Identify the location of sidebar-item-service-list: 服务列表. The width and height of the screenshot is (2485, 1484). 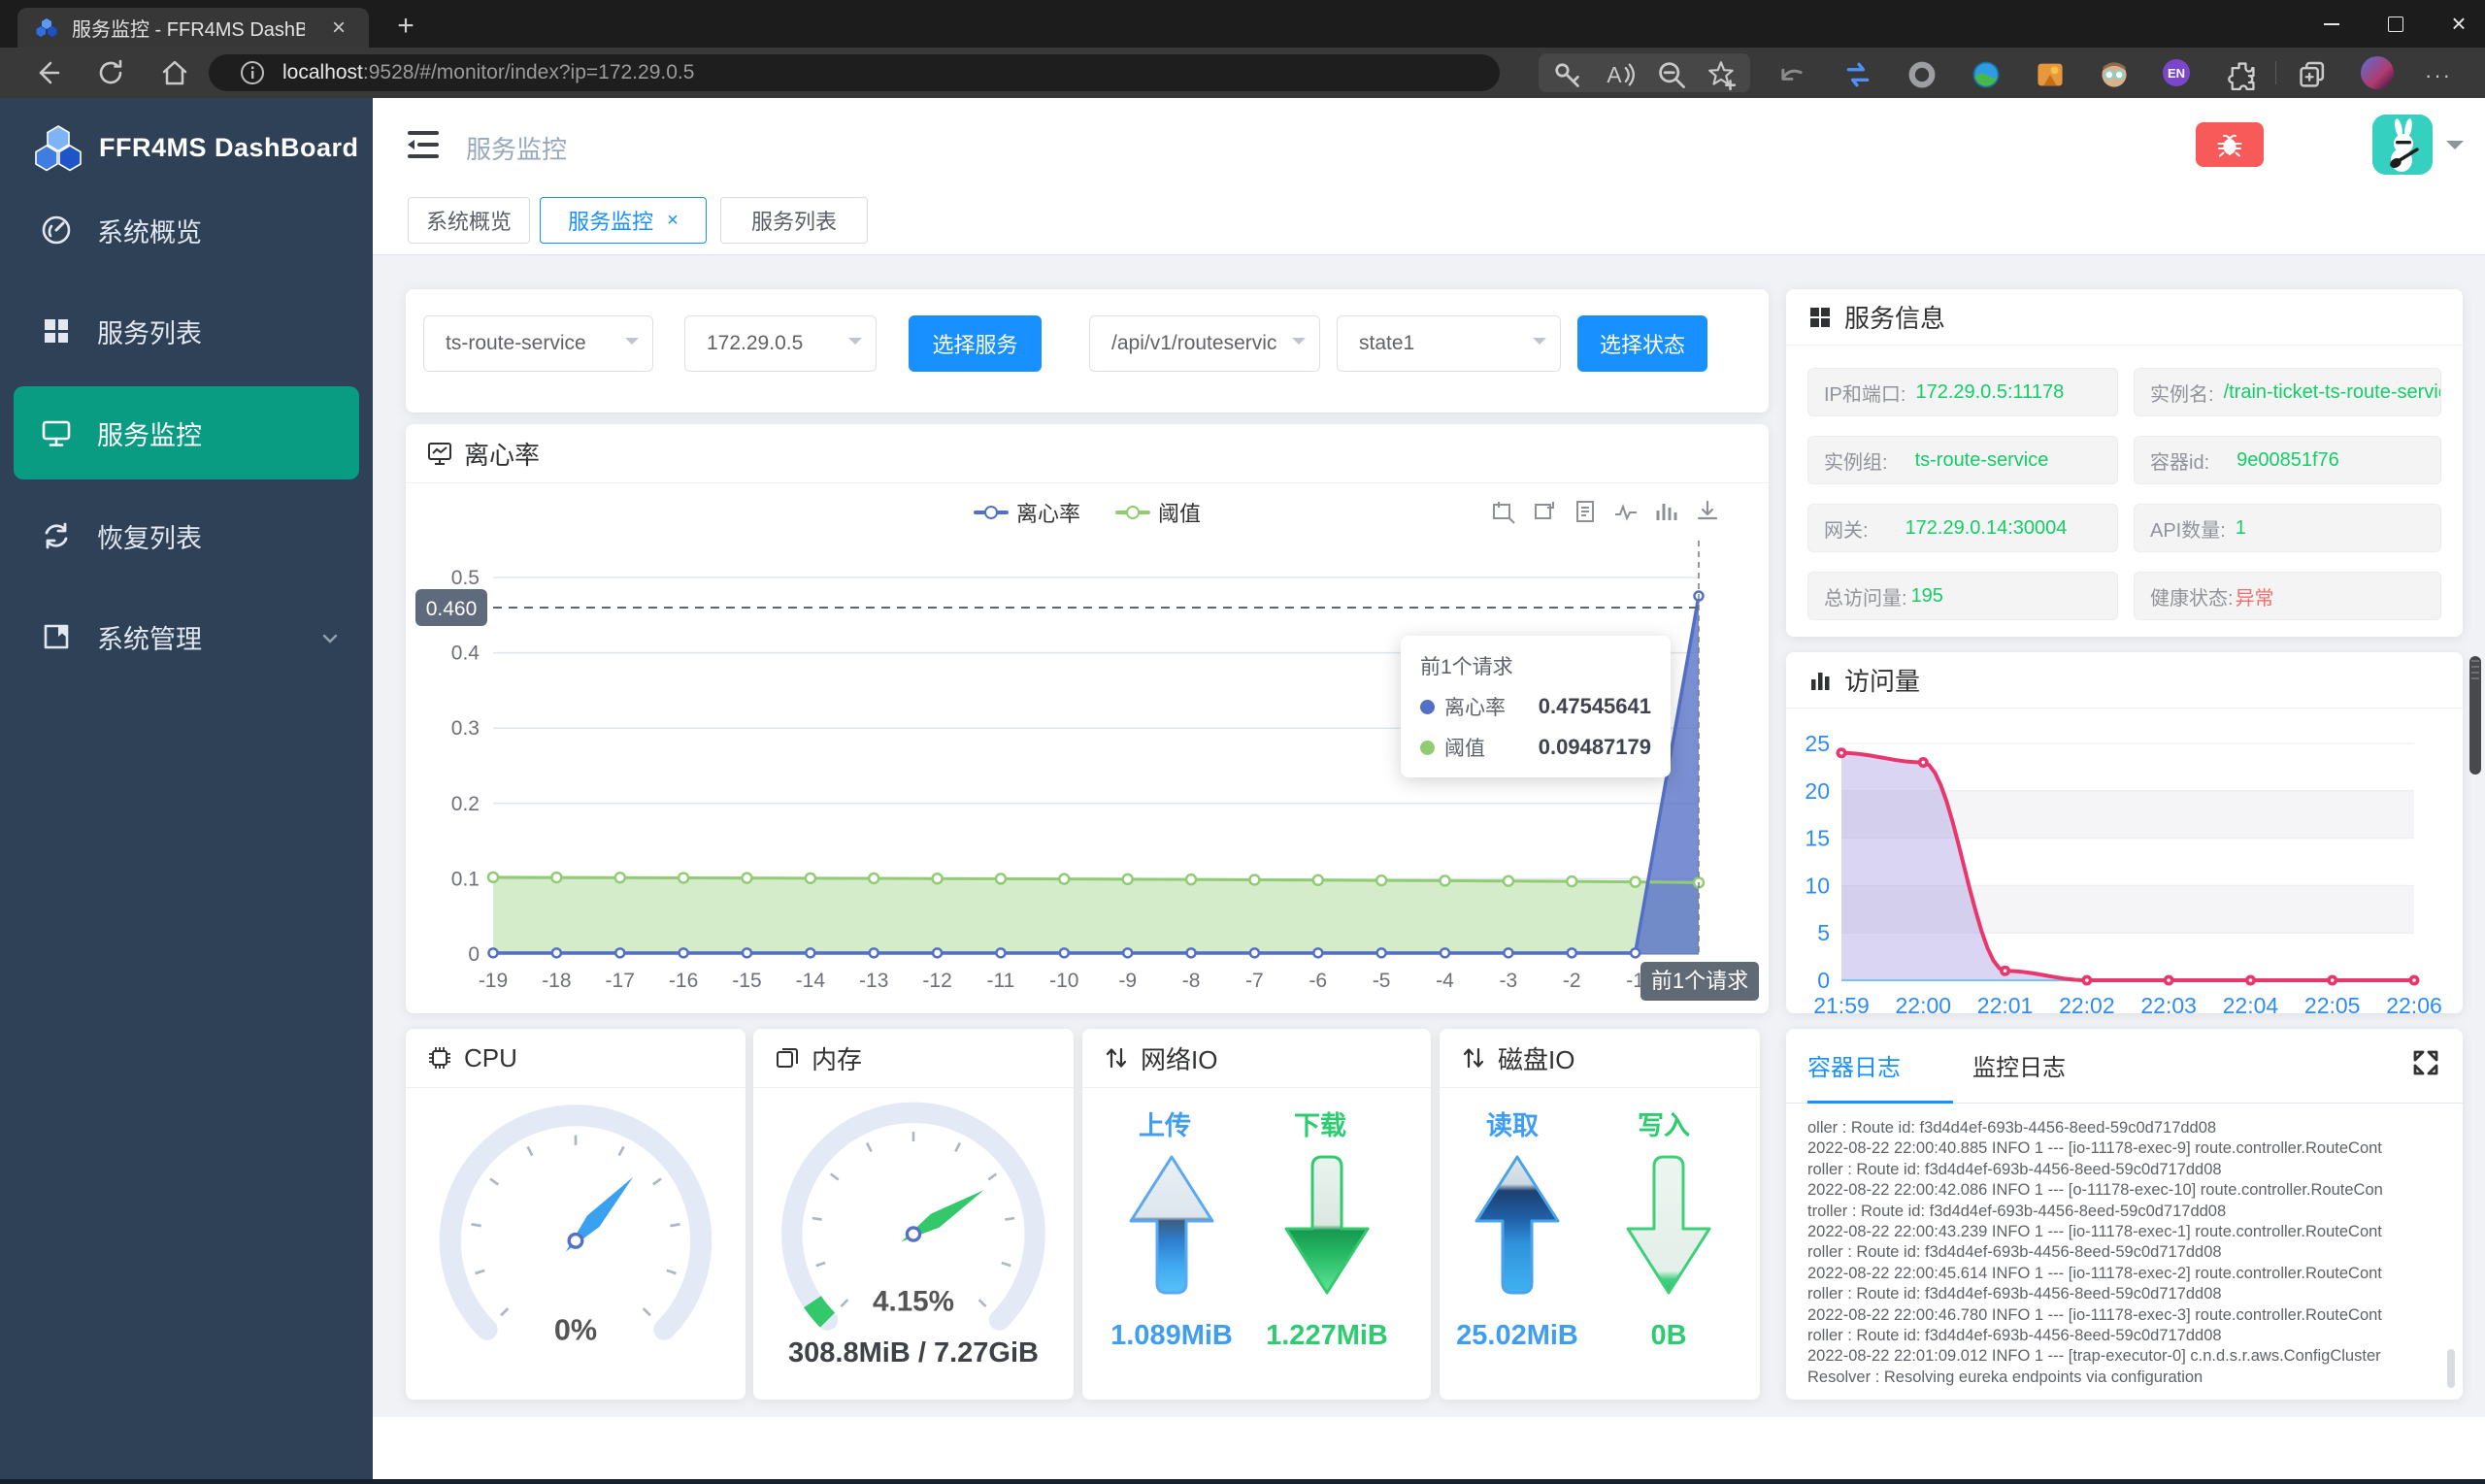
(186, 331).